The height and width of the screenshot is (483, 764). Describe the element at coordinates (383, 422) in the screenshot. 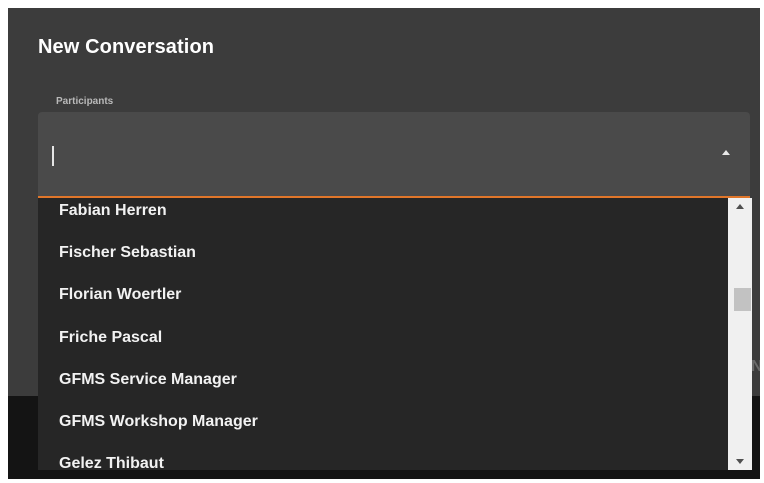

I see `option-gfms-workshop-manager: GFMS Workshop Manager` at that location.